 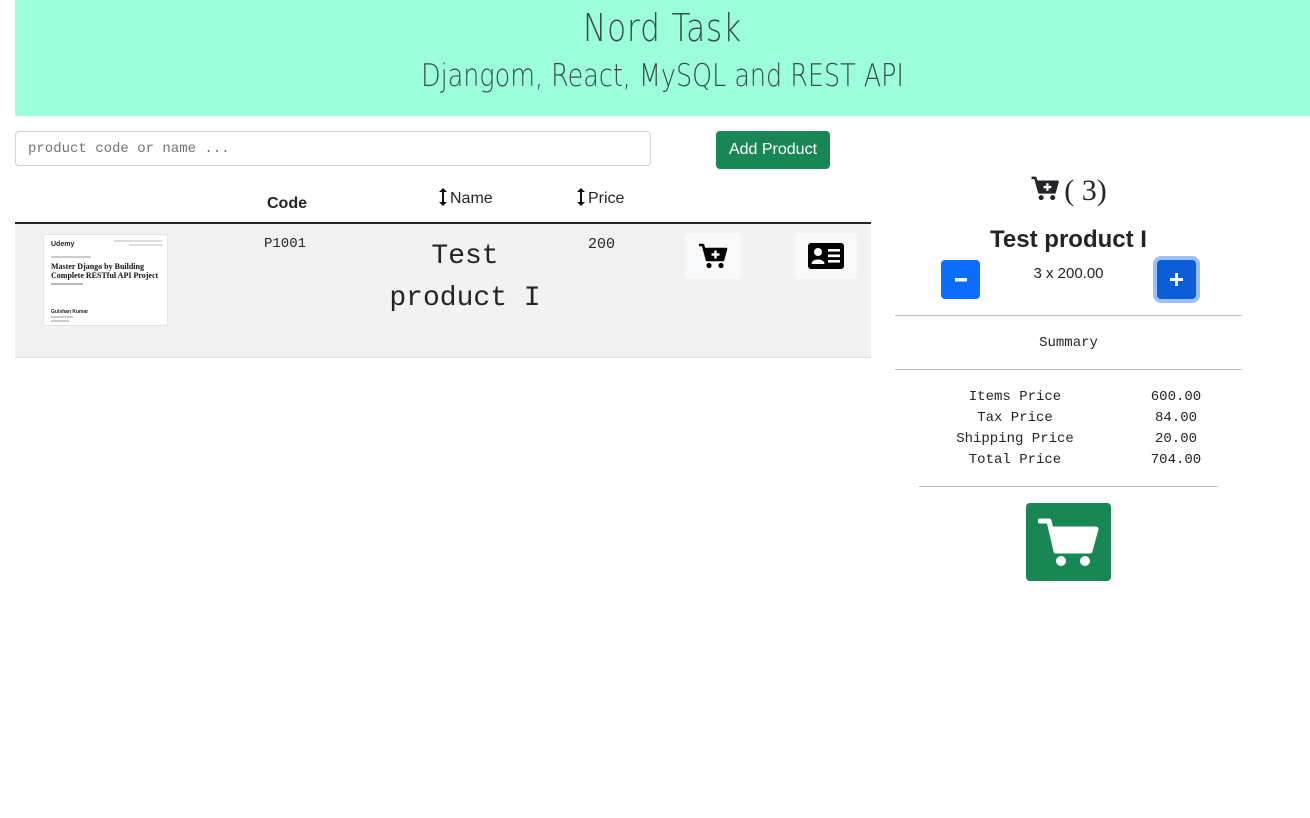 I want to click on cart-header: ( 3), so click(x=1068, y=191).